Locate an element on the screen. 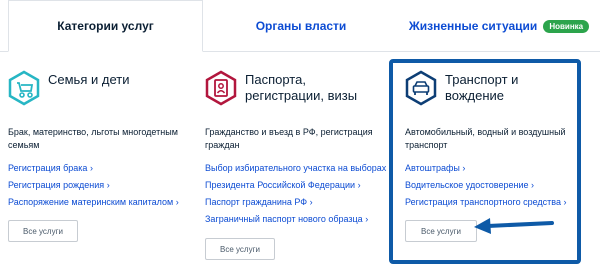  link-polling-station: Выбор избирательного участка на выборах is located at coordinates (295, 168).